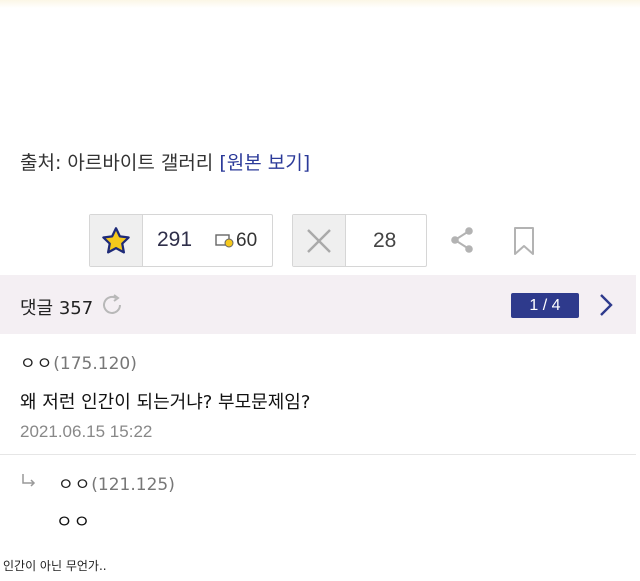 Image resolution: width=640 pixels, height=581 pixels. What do you see at coordinates (524, 243) in the screenshot?
I see `bookmark-icon` at bounding box center [524, 243].